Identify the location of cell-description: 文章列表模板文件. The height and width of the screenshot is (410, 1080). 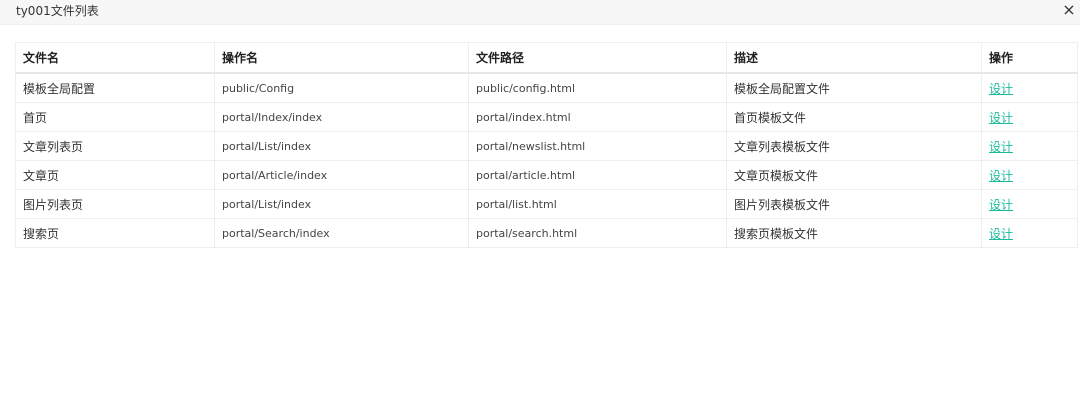
(854, 146).